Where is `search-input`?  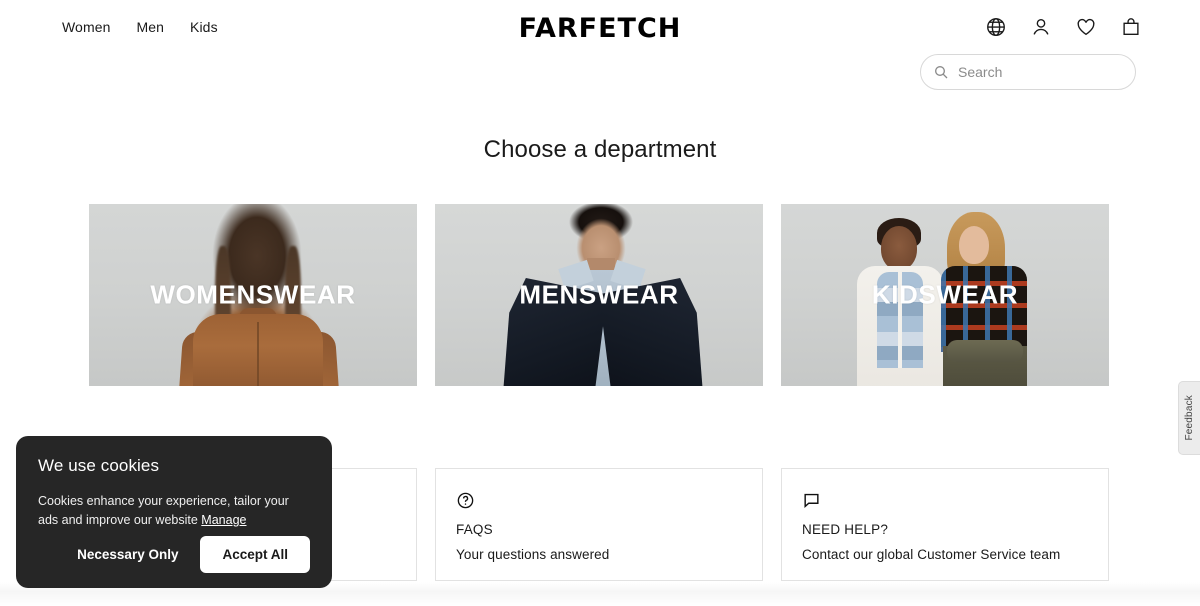
search-input is located at coordinates (1040, 72).